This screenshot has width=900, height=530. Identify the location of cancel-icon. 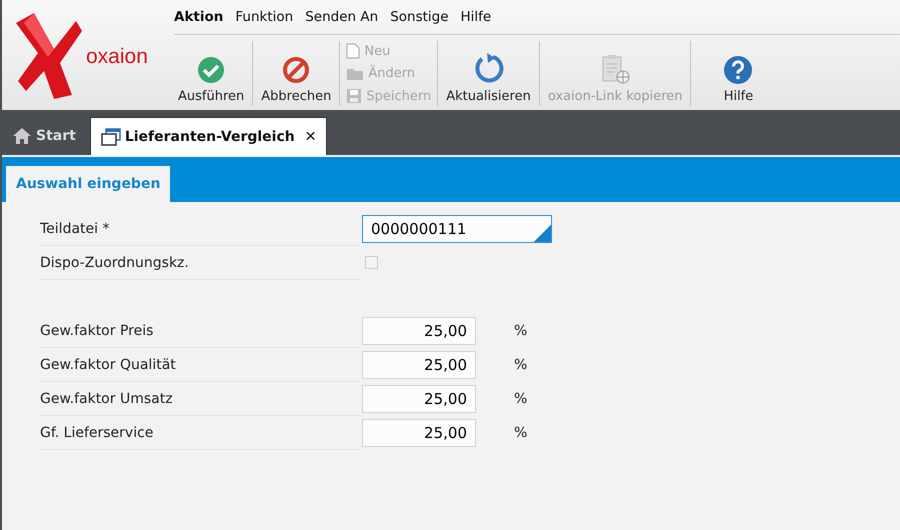
(296, 70).